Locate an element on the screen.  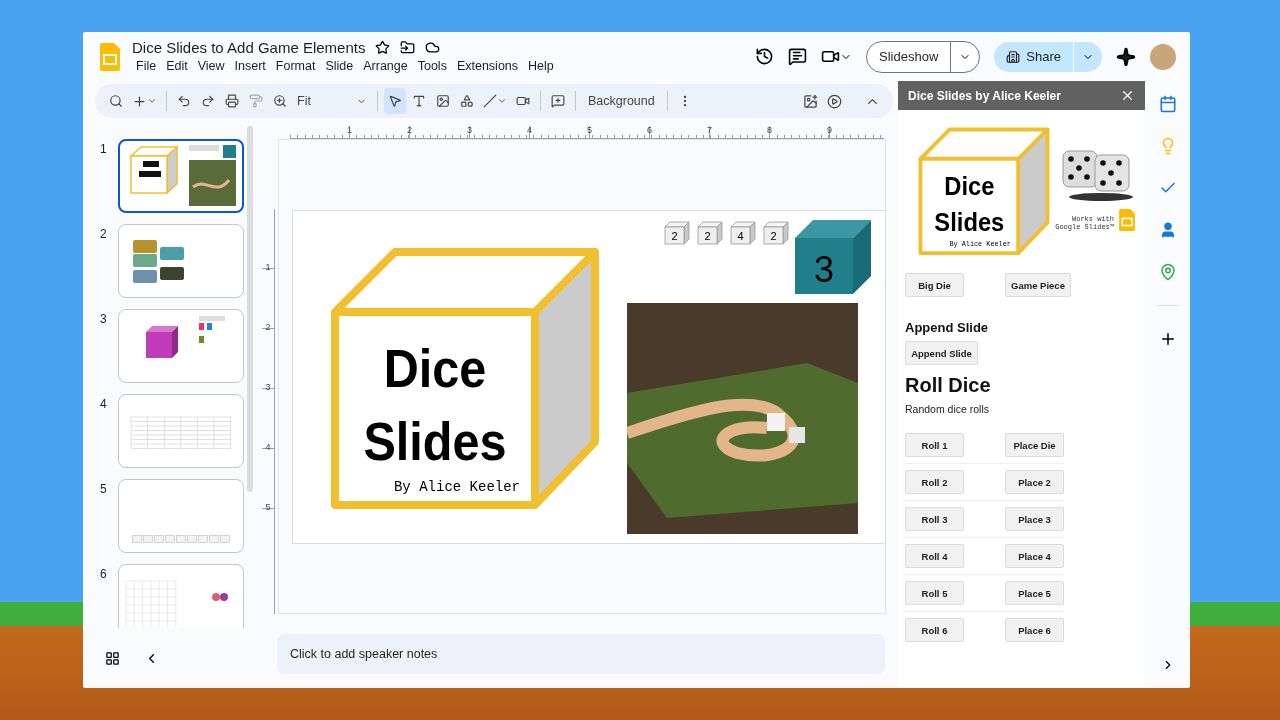
select-button is located at coordinates (395, 101).